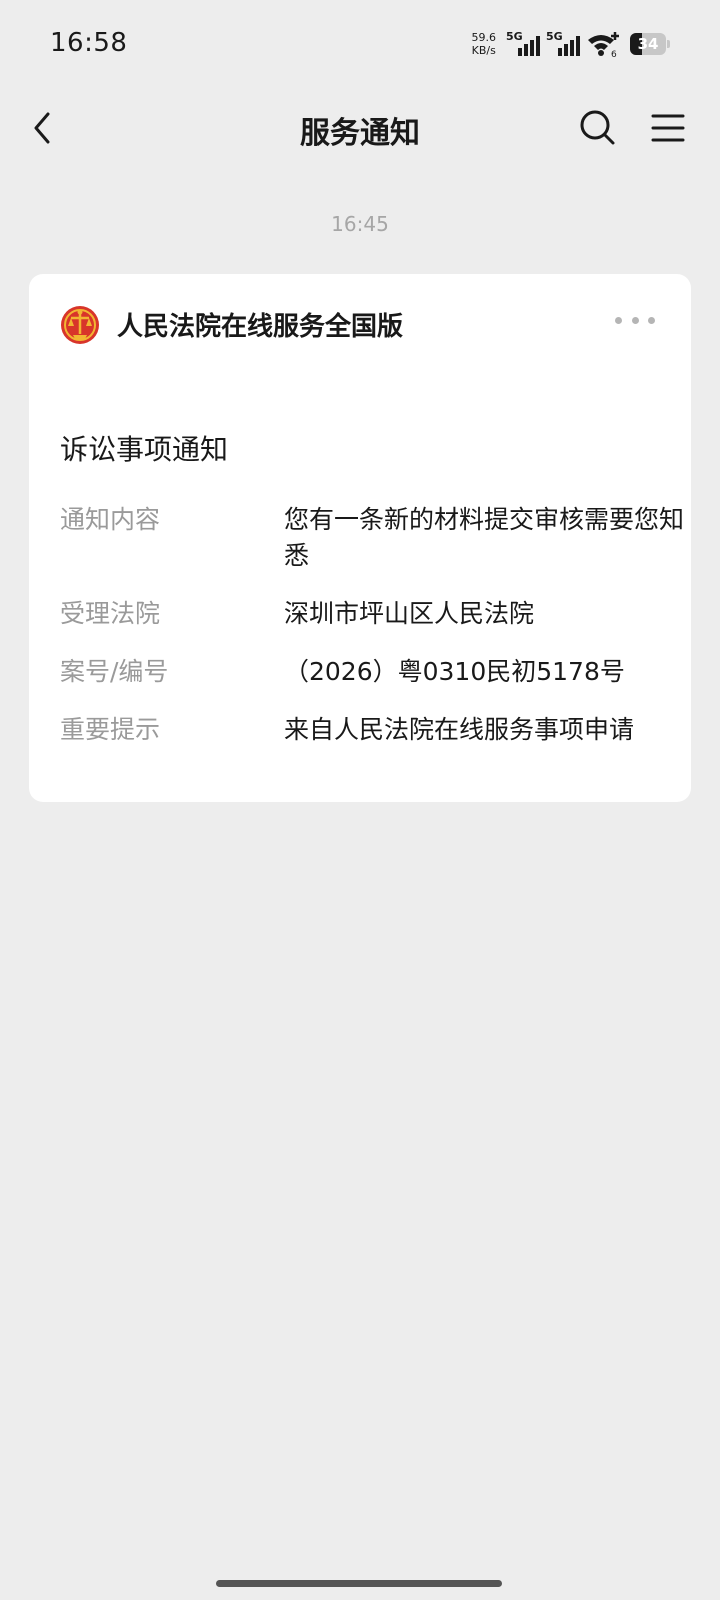  Describe the element at coordinates (459, 729) in the screenshot. I see `field-value: 来自人民法院在线服务事项申请` at that location.